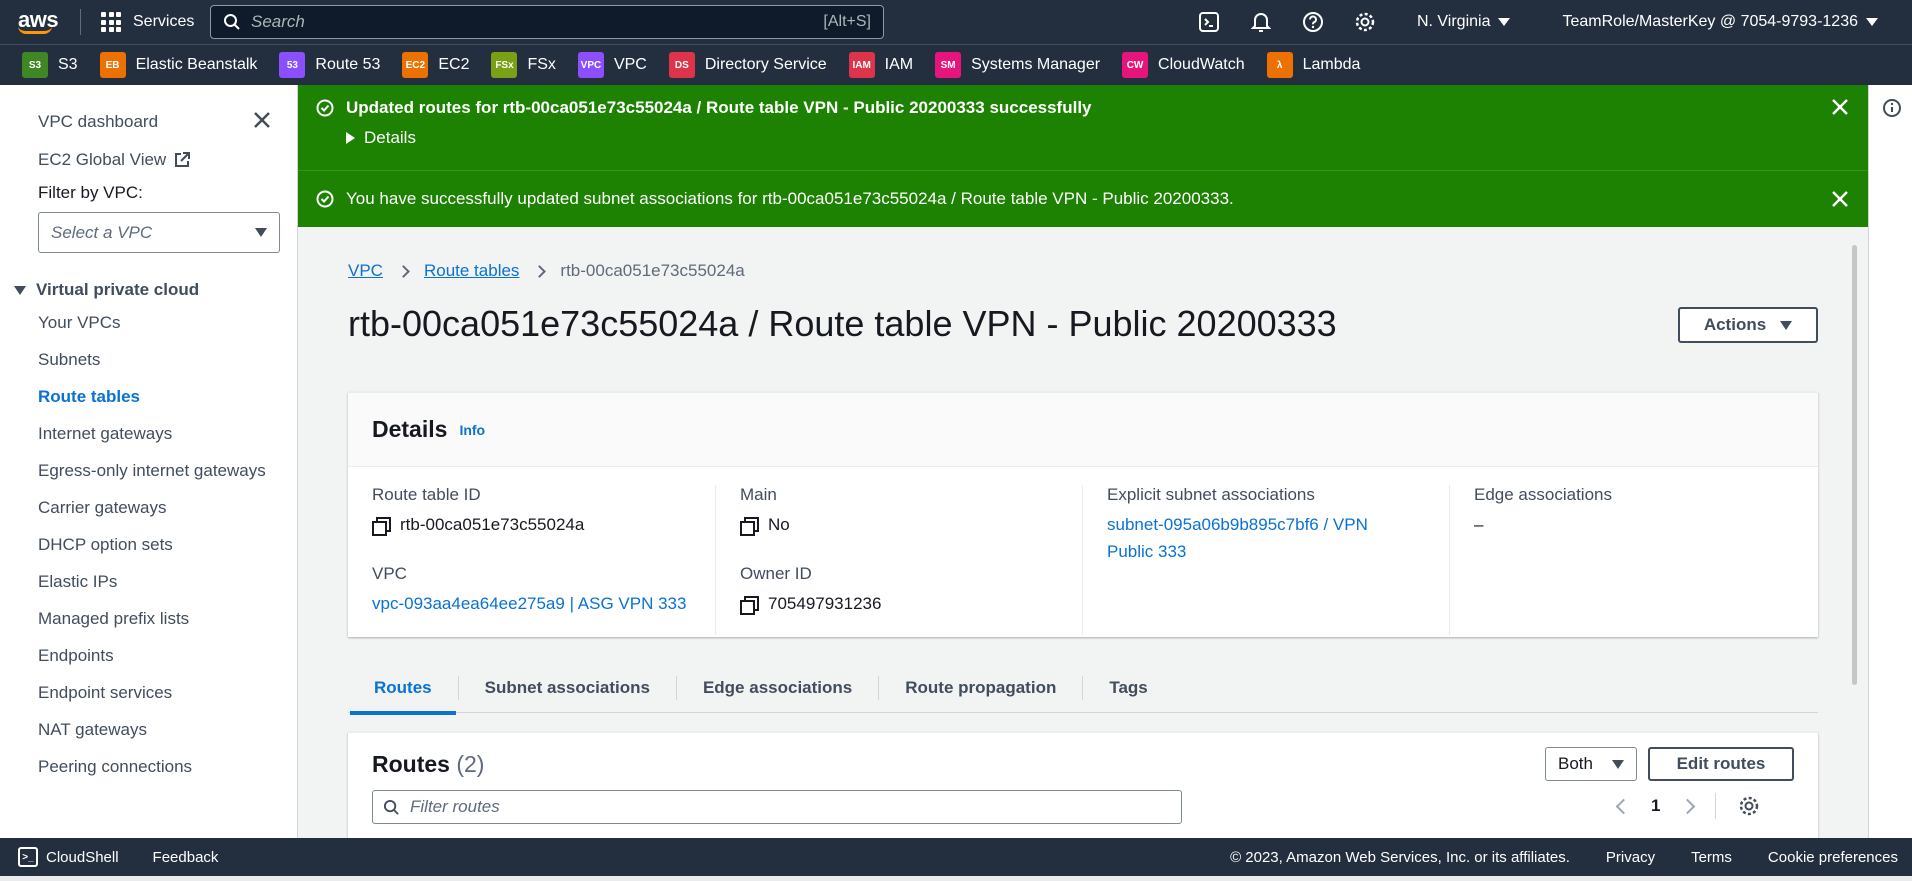 This screenshot has height=881, width=1912. Describe the element at coordinates (106, 290) in the screenshot. I see `section-virtual-private-cloud: Virtual private cloud` at that location.